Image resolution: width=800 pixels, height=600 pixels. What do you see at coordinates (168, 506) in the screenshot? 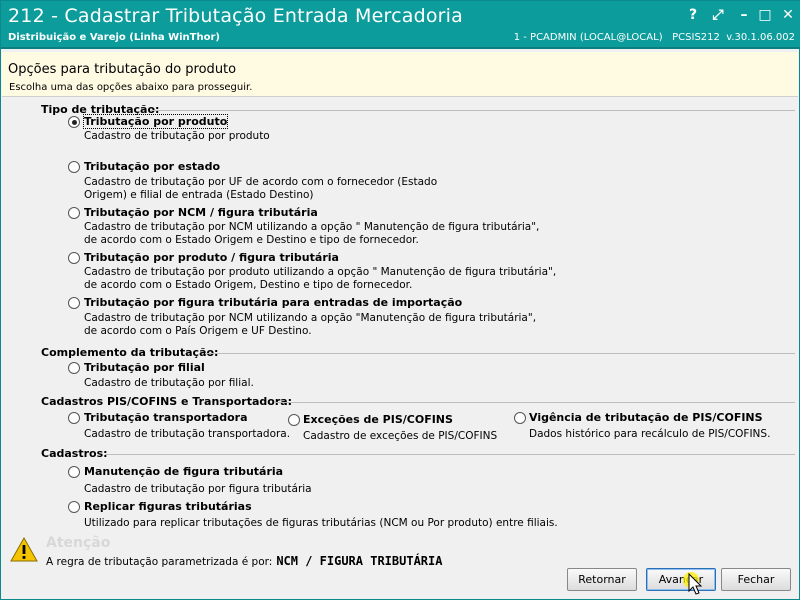
I see `option-label-replicar: Replicar figuras tributárias` at bounding box center [168, 506].